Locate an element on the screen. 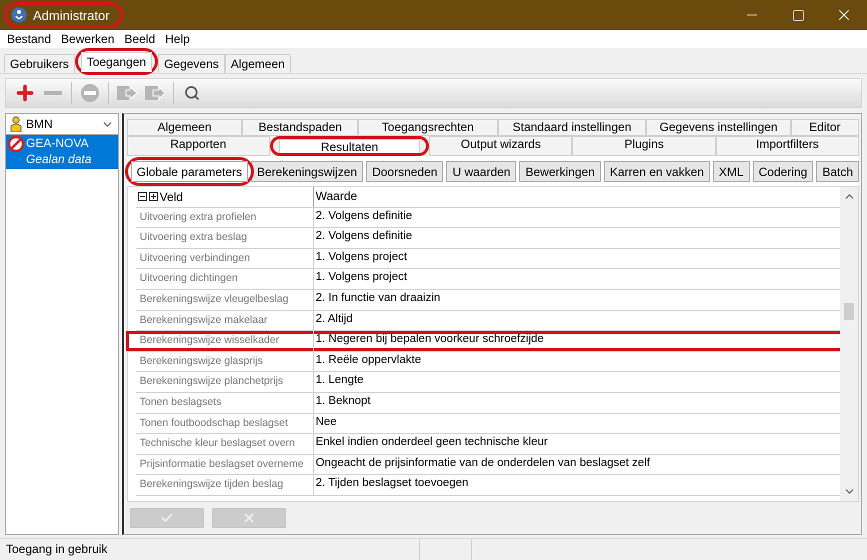 Image resolution: width=867 pixels, height=560 pixels. tab: Gegevens is located at coordinates (191, 63).